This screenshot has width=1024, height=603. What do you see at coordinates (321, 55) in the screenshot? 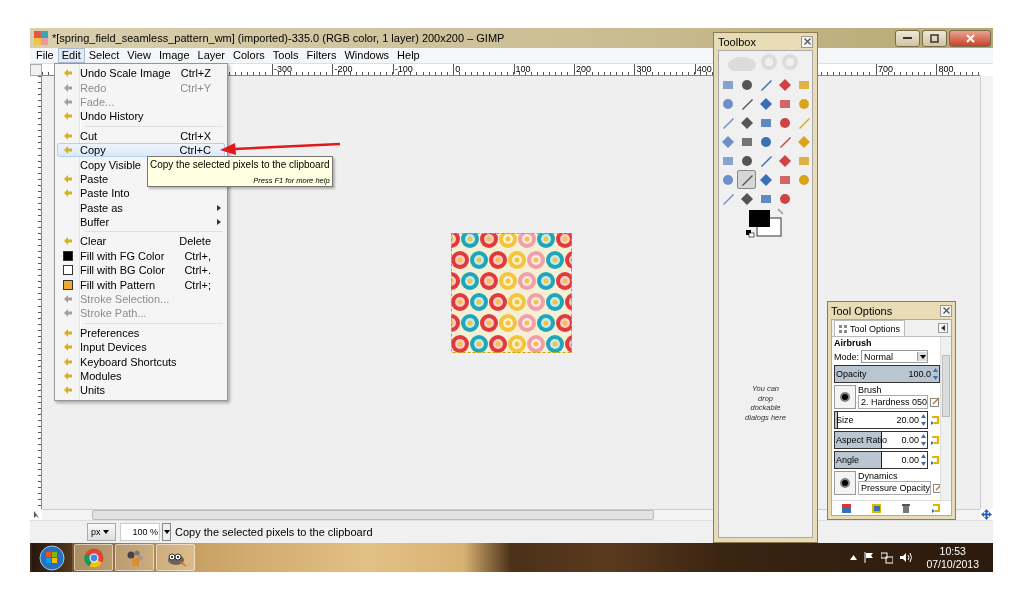
I see `menu-item: Filters` at bounding box center [321, 55].